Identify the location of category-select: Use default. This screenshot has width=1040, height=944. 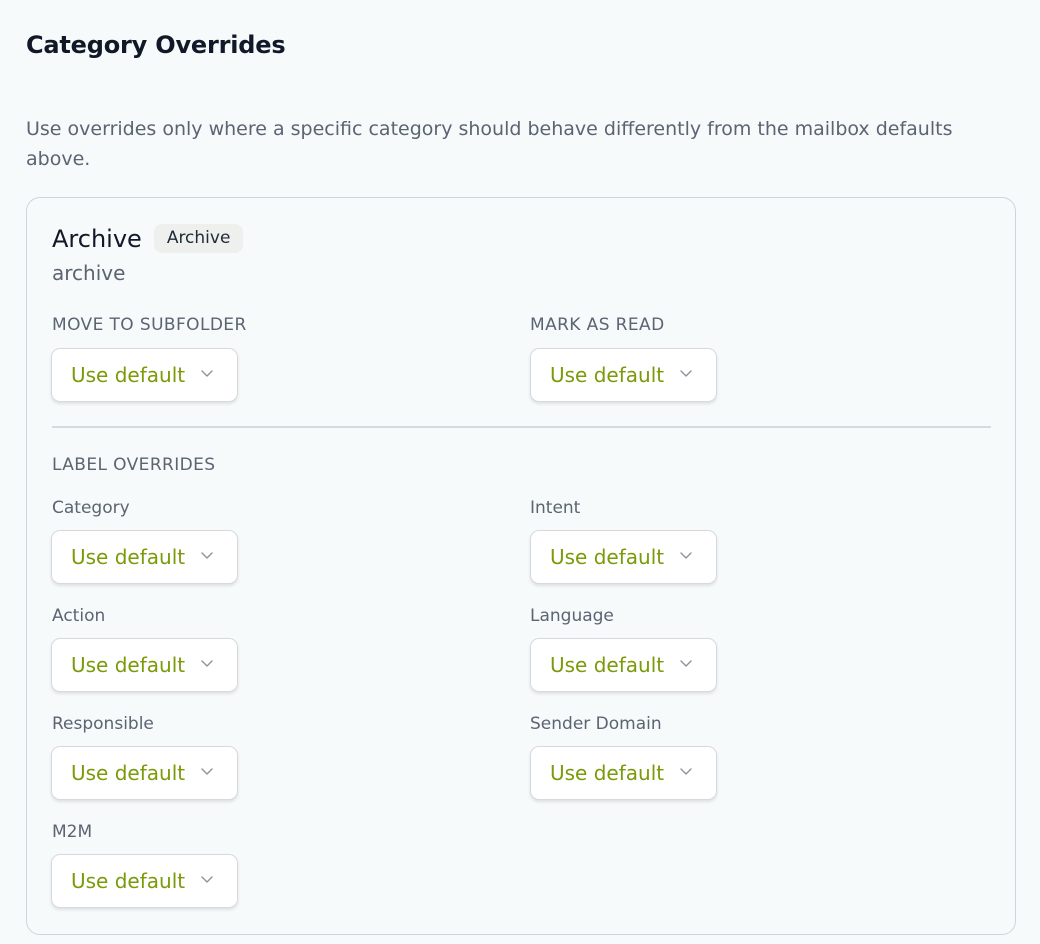
(144, 557).